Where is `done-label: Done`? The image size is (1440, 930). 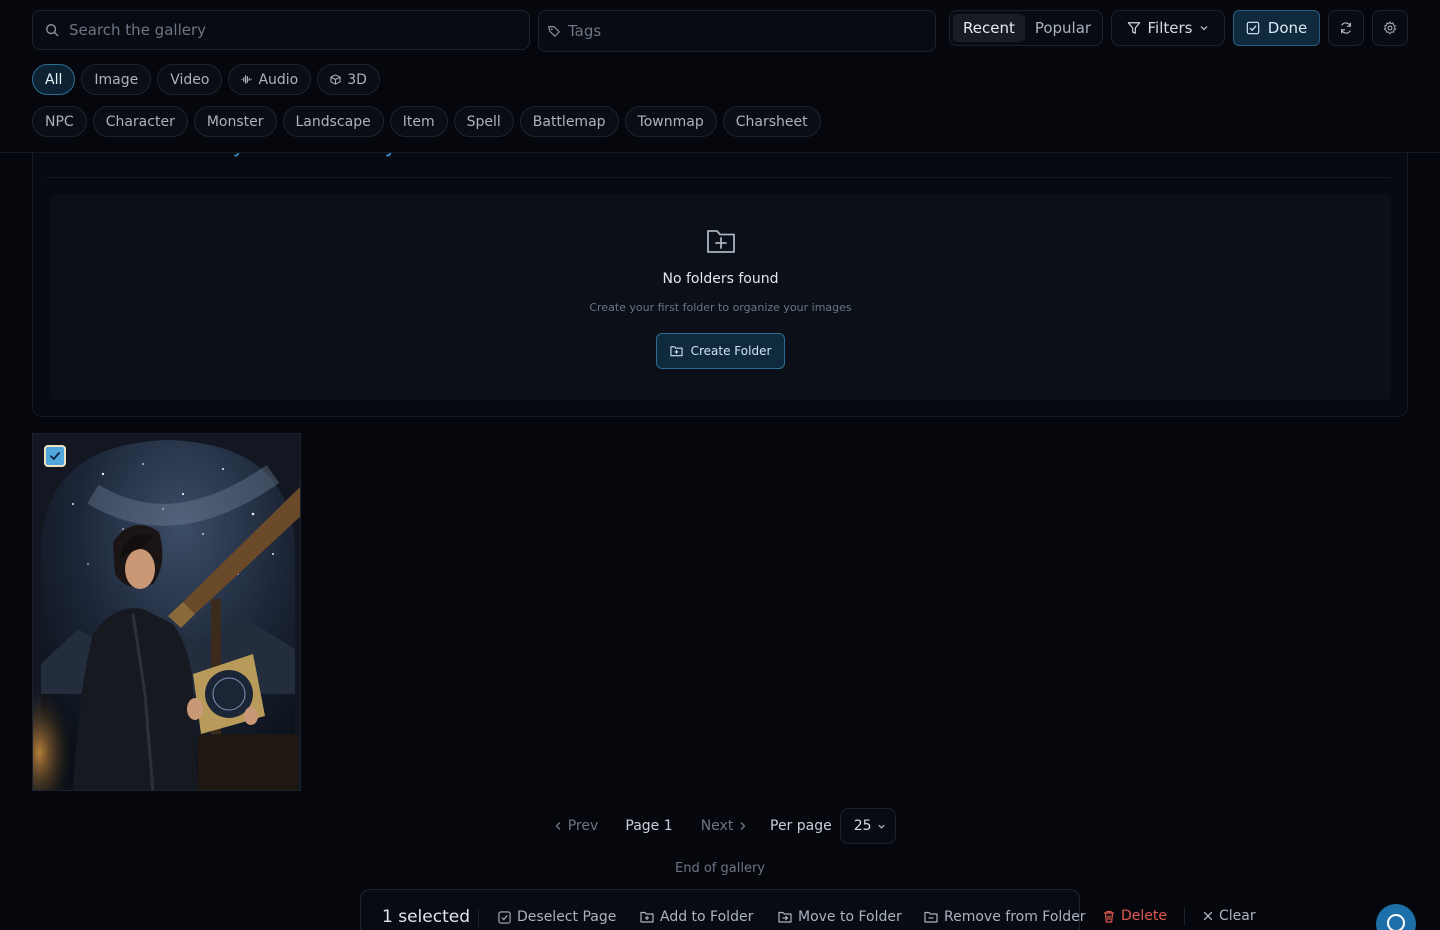 done-label: Done is located at coordinates (1287, 28).